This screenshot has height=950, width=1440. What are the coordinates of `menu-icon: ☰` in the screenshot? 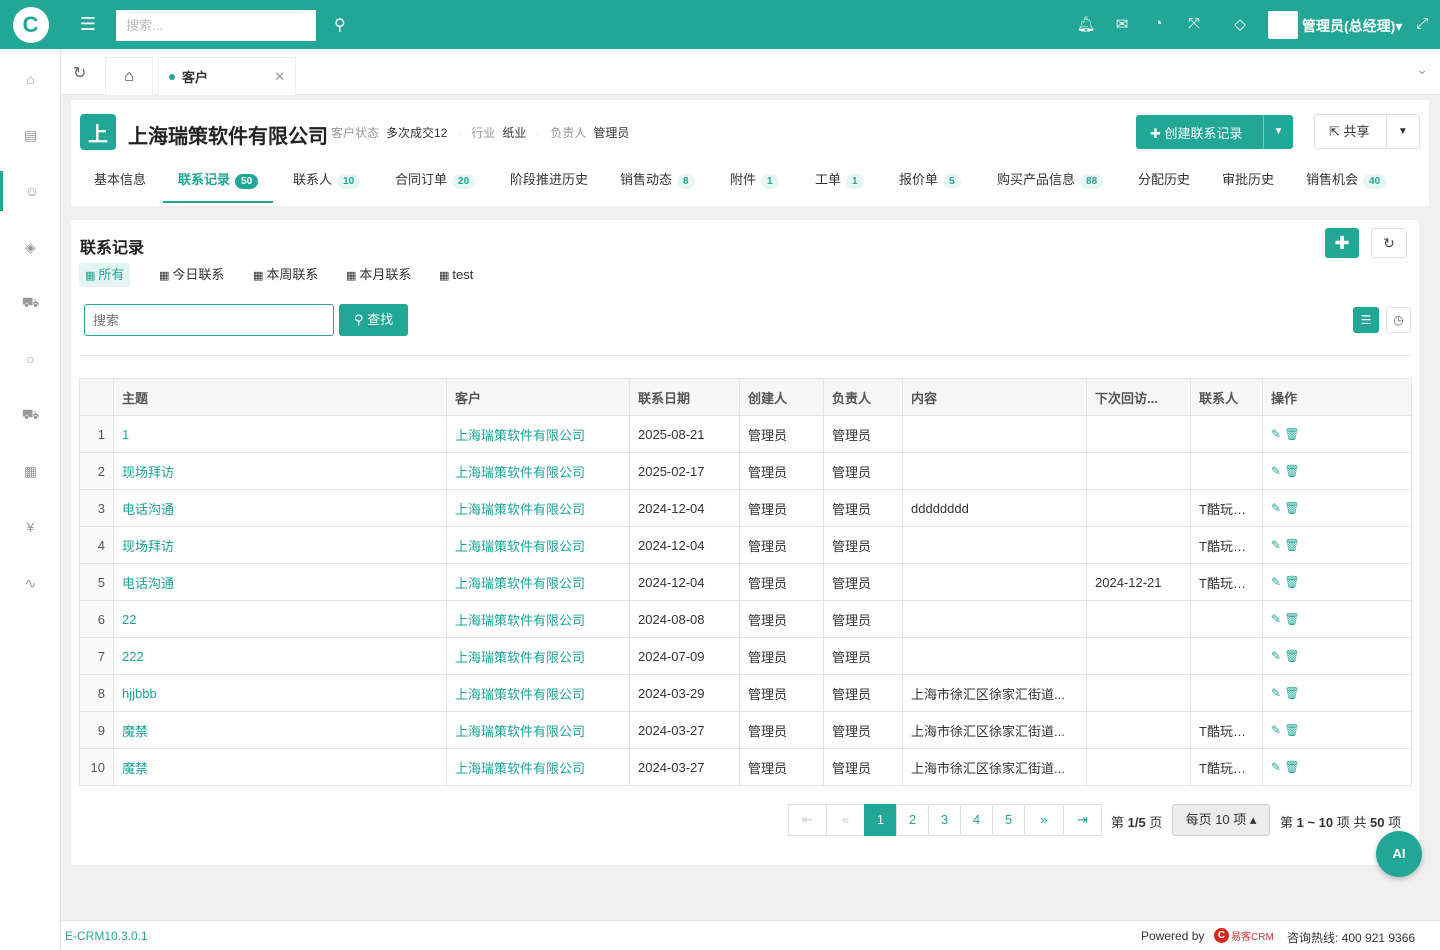 It's located at (88, 24).